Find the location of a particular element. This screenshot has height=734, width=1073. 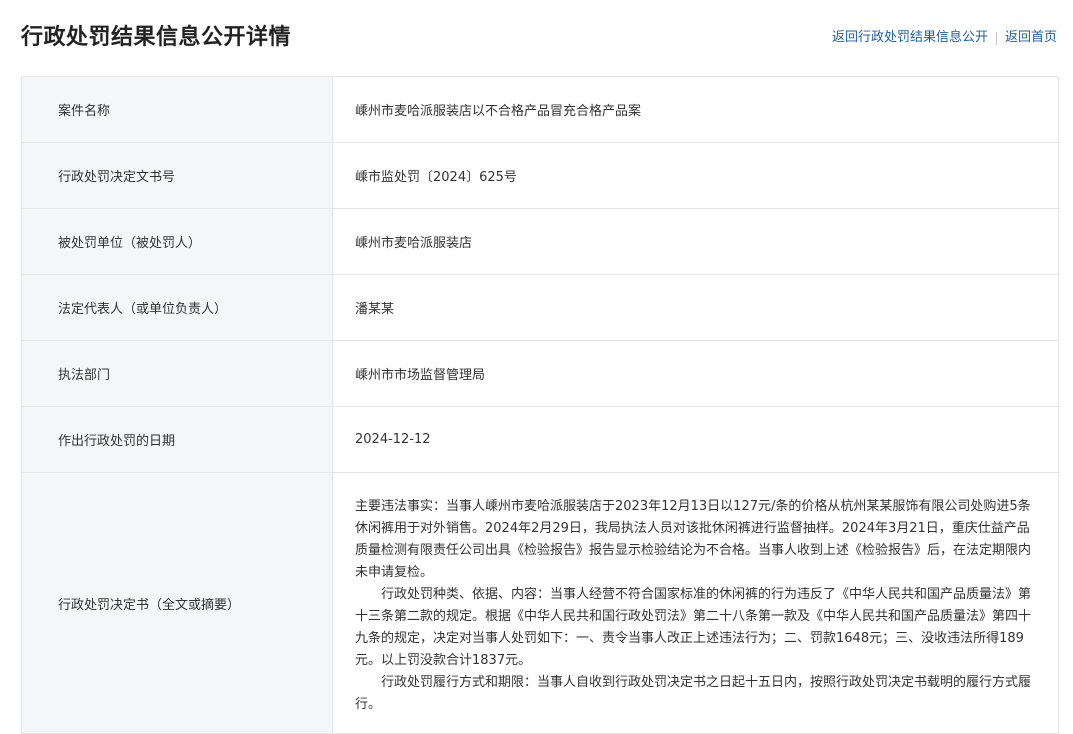

legal-representative-label: 法定代表人（或单位负责人） is located at coordinates (177, 307).